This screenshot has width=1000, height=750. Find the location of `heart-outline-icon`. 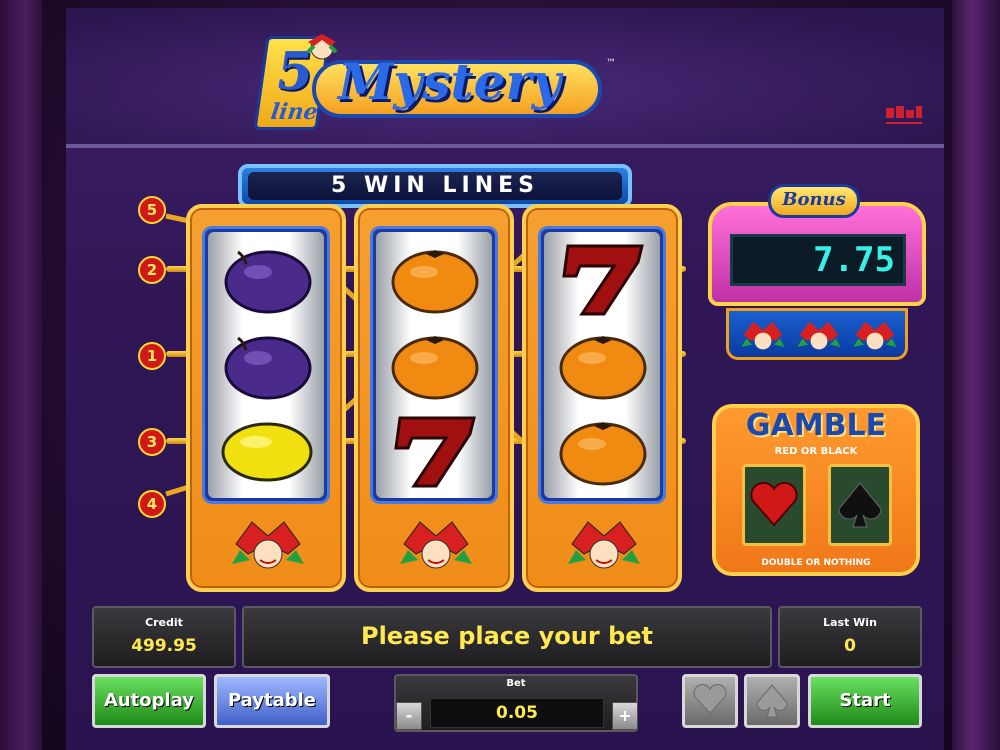

heart-outline-icon is located at coordinates (710, 699).